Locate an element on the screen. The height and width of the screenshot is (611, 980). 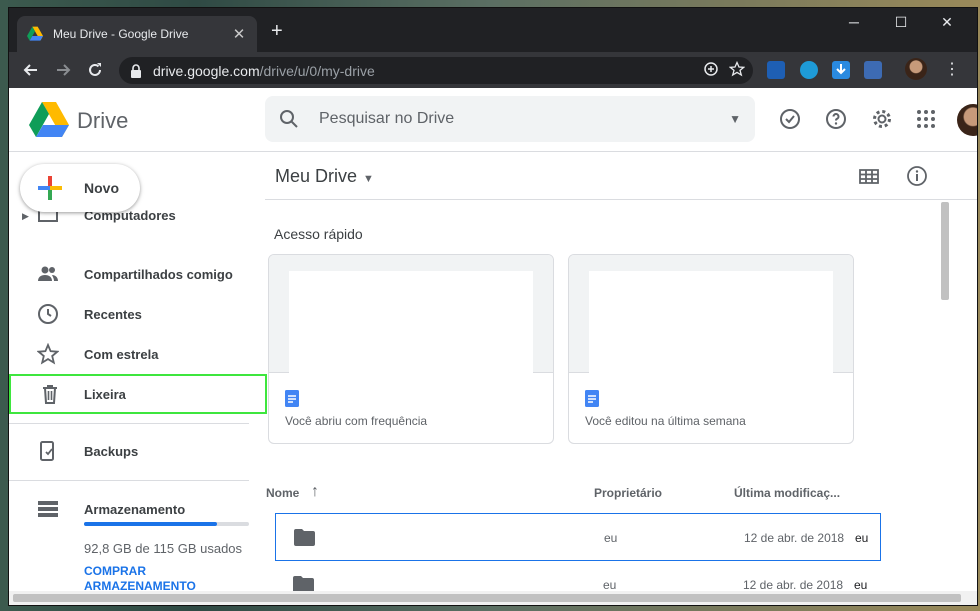
profile-avatar is located at coordinates (916, 69).